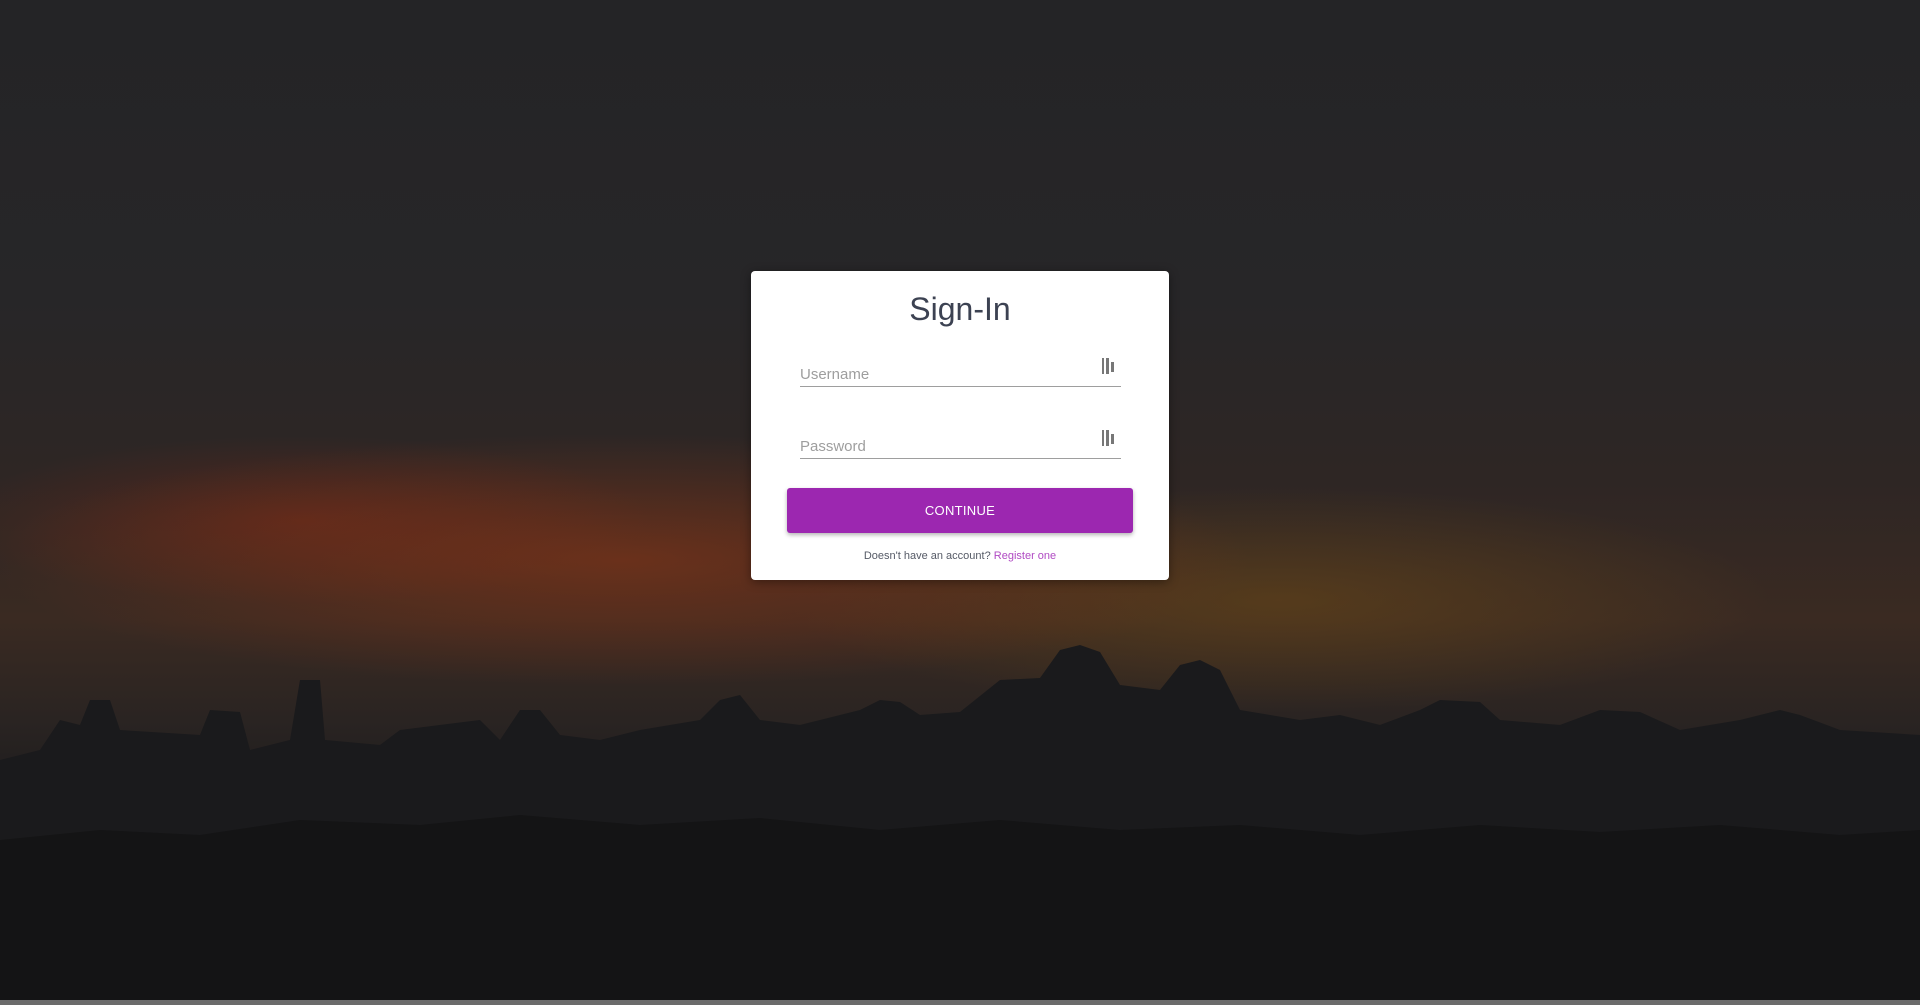  What do you see at coordinates (945, 371) in the screenshot?
I see `username-input` at bounding box center [945, 371].